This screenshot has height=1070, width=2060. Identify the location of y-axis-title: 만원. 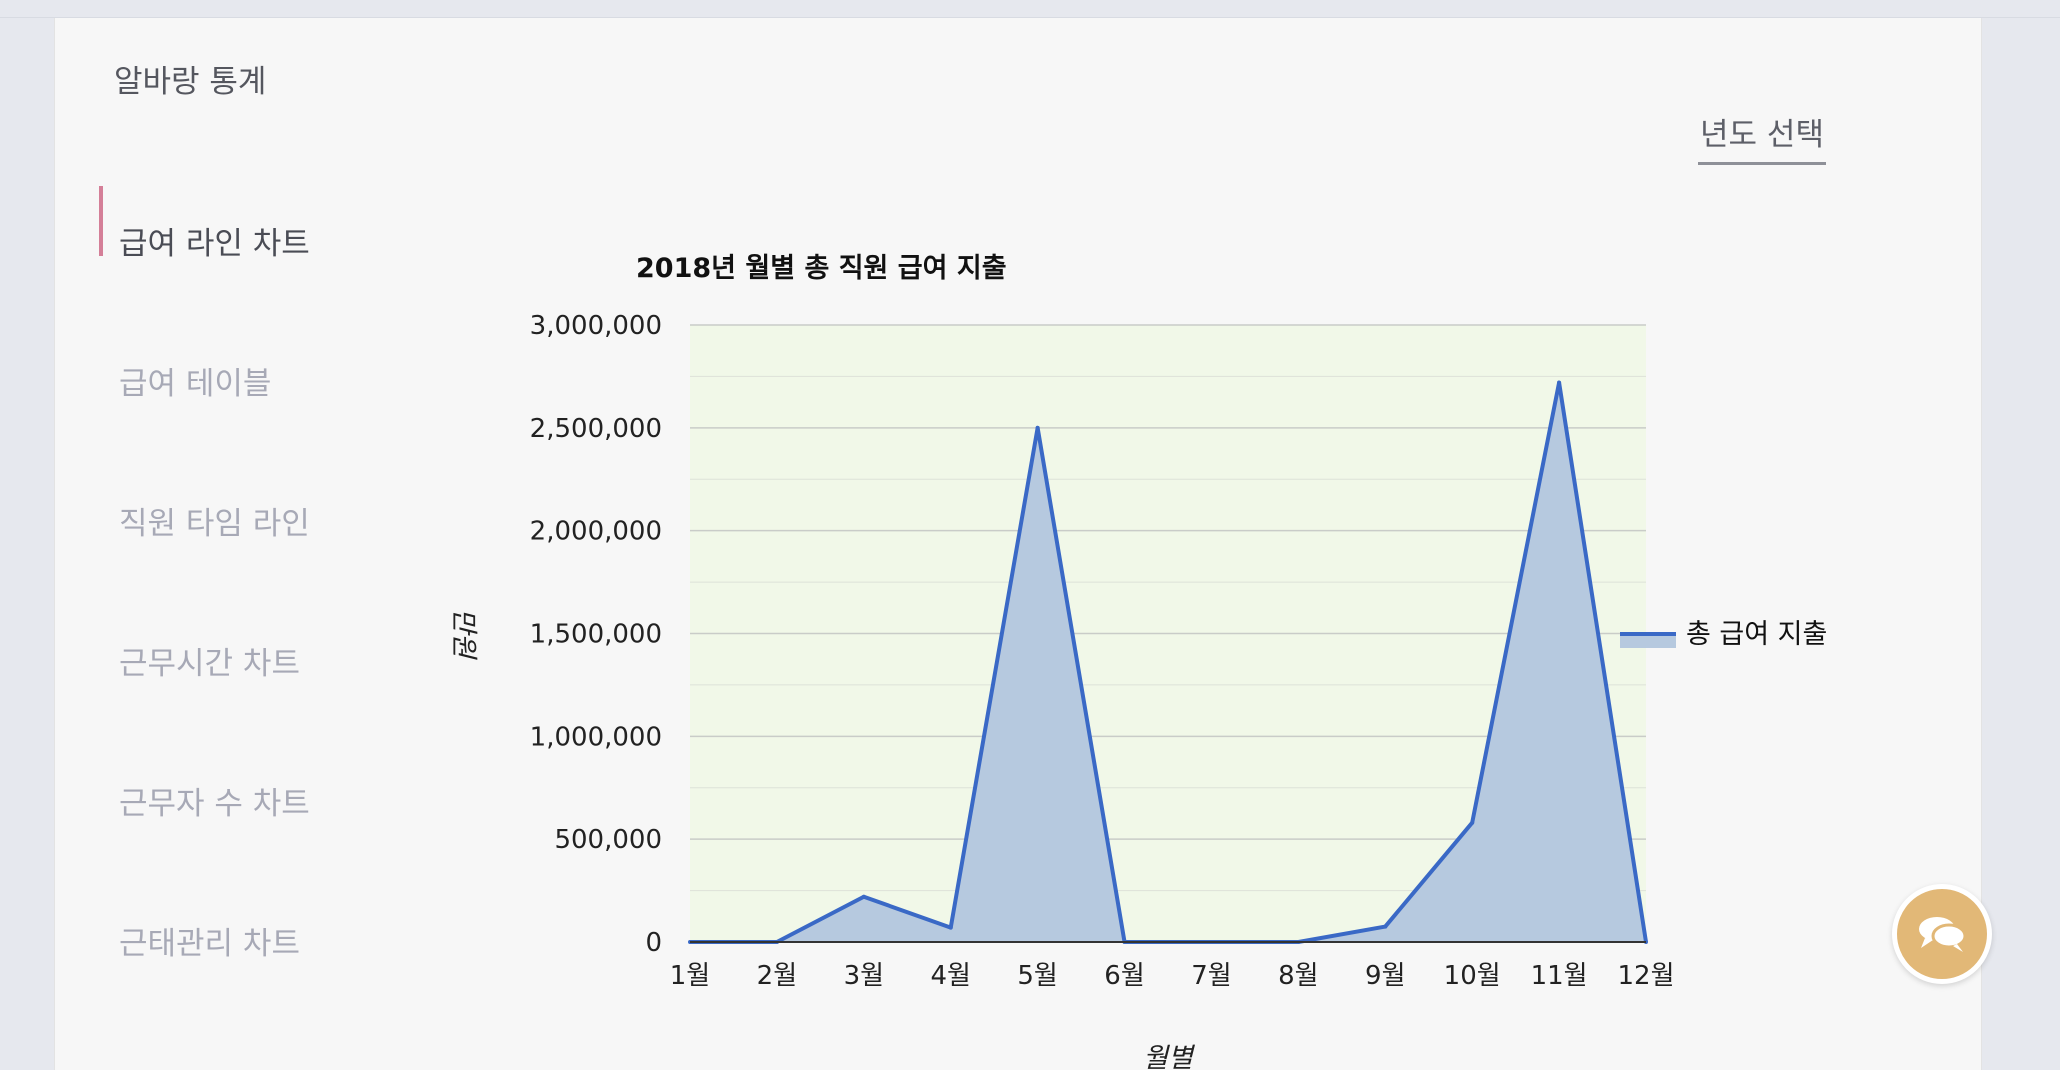
(463, 634).